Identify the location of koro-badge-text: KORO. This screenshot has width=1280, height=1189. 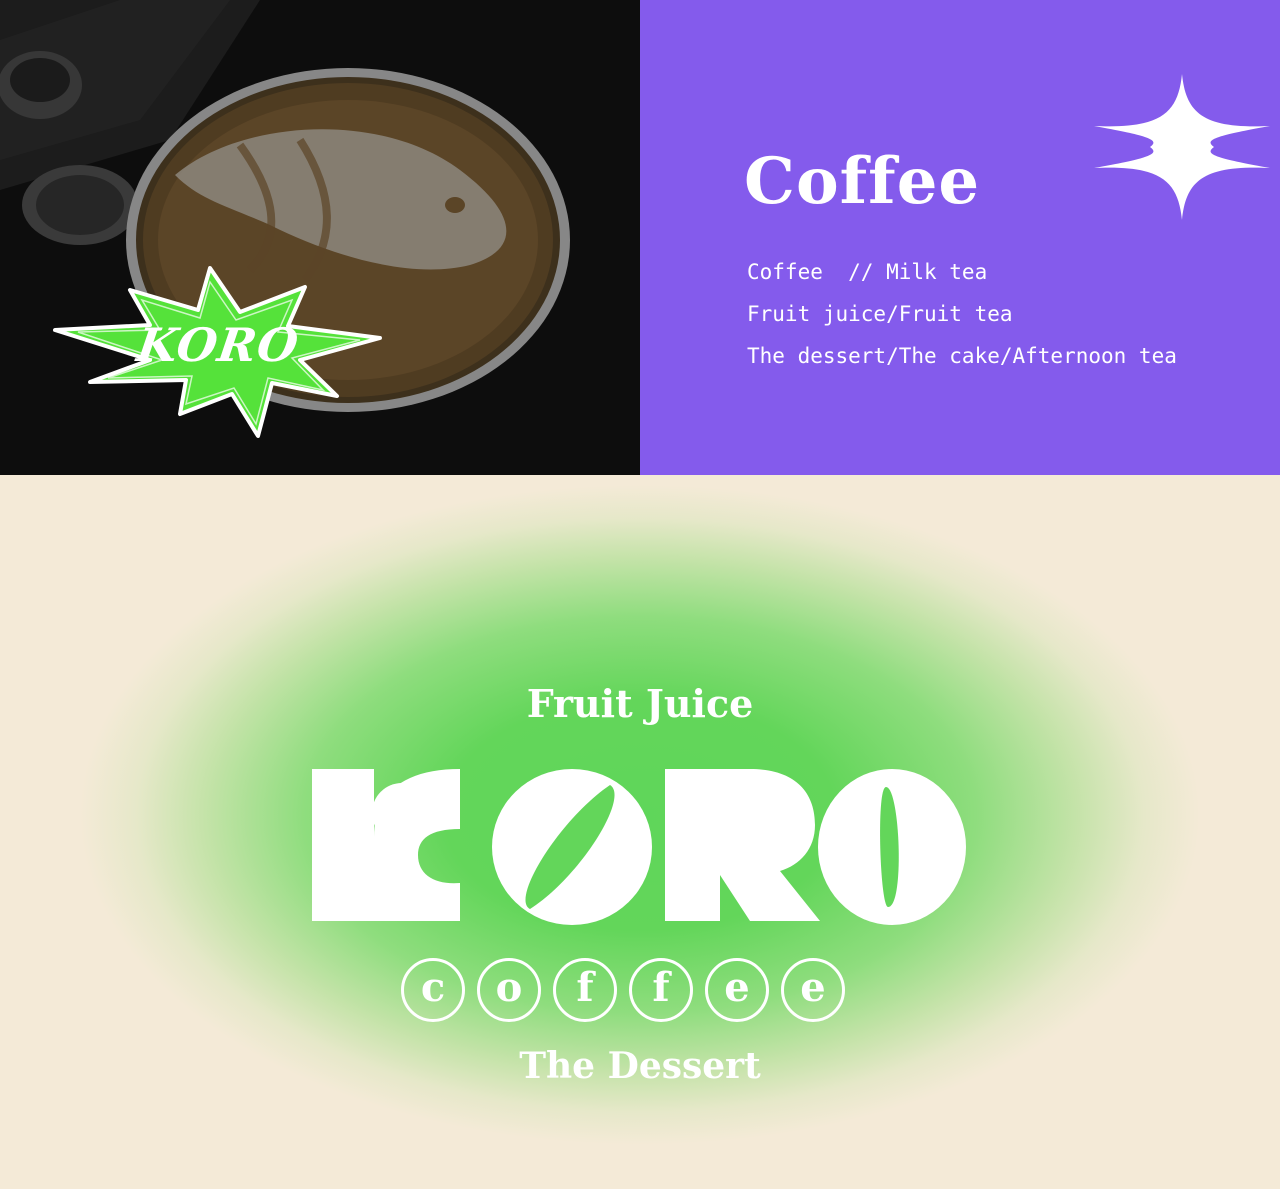
(218, 345).